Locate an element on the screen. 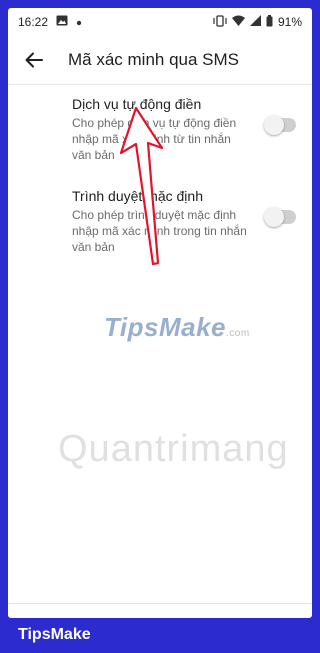  battery-percentage: 91% is located at coordinates (289, 22).